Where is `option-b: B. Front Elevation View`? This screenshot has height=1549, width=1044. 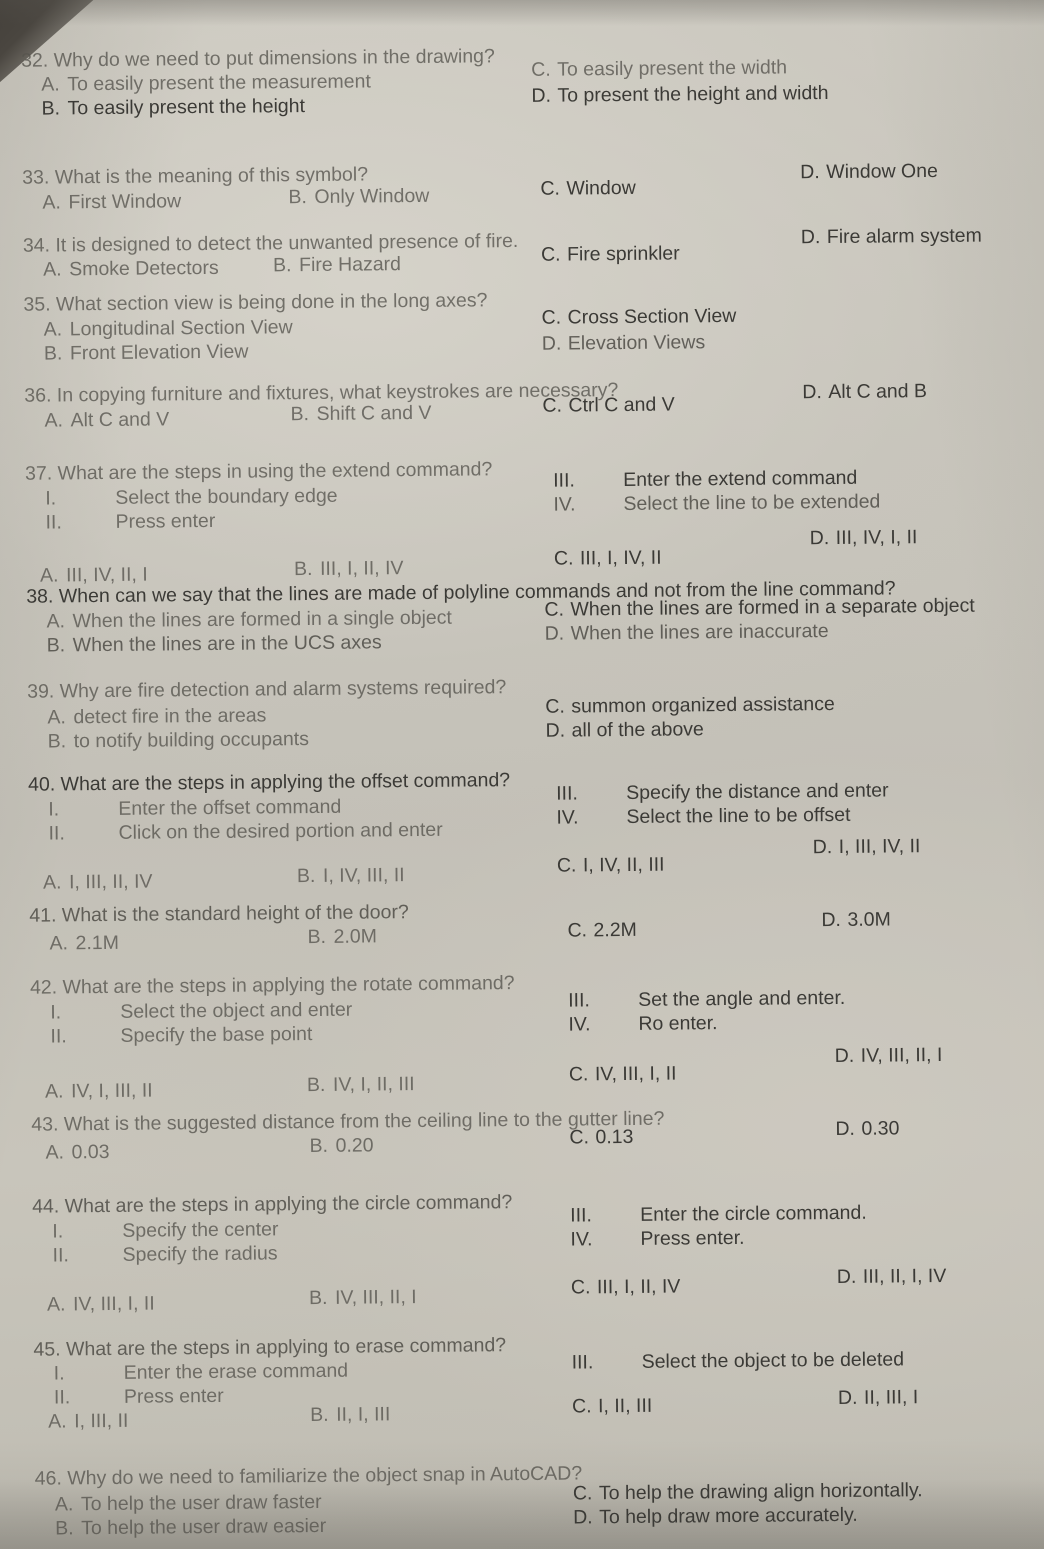 option-b: B. Front Elevation View is located at coordinates (146, 353).